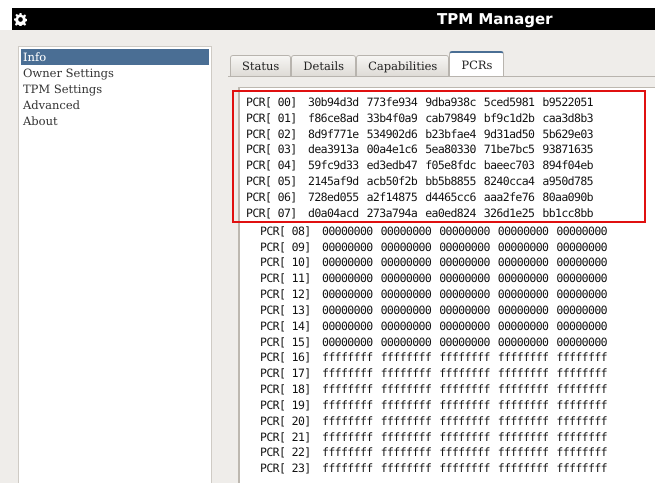 This screenshot has height=483, width=655. I want to click on pcr-value: 9d31ad50, so click(509, 133).